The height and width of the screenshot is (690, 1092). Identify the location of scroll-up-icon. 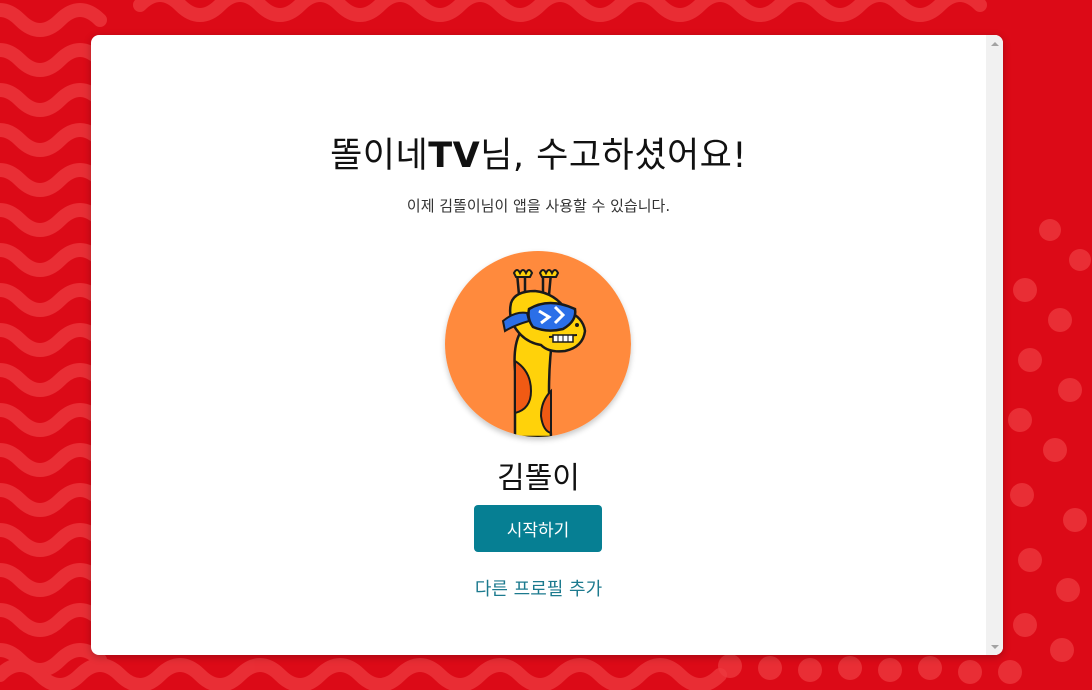
(994, 43).